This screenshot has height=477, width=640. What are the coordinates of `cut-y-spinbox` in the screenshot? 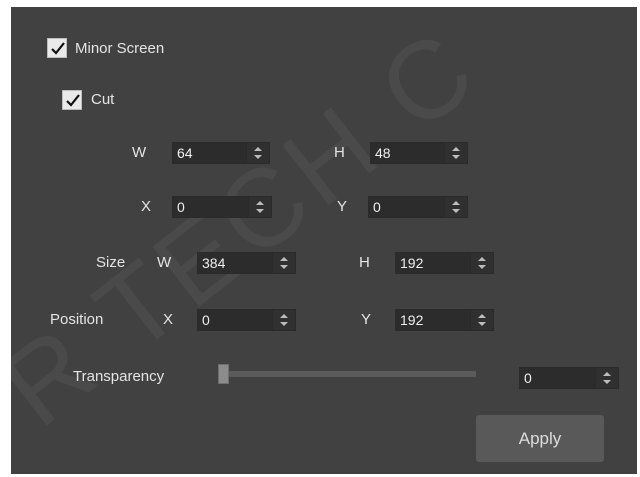 It's located at (418, 207).